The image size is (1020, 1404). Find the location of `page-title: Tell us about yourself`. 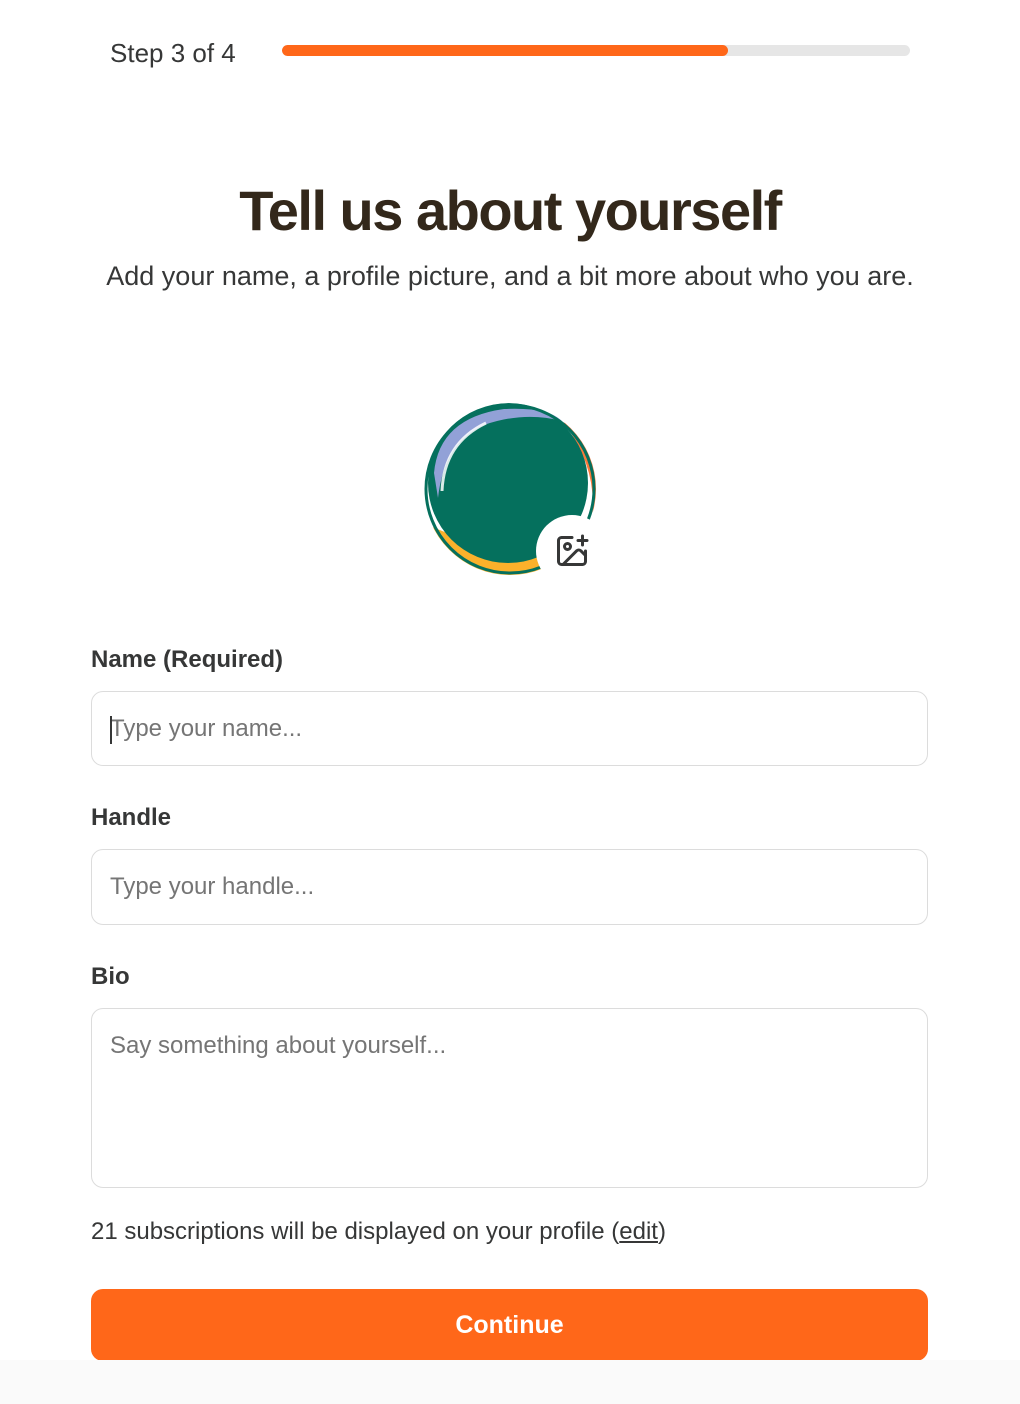

page-title: Tell us about yourself is located at coordinates (510, 210).